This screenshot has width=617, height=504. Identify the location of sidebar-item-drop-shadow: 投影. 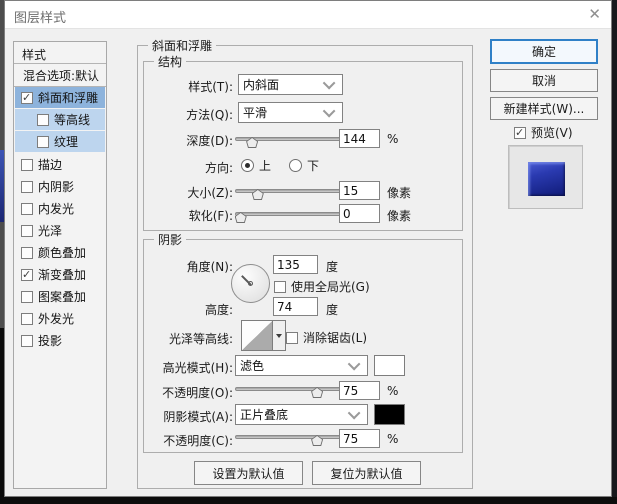
(60, 340).